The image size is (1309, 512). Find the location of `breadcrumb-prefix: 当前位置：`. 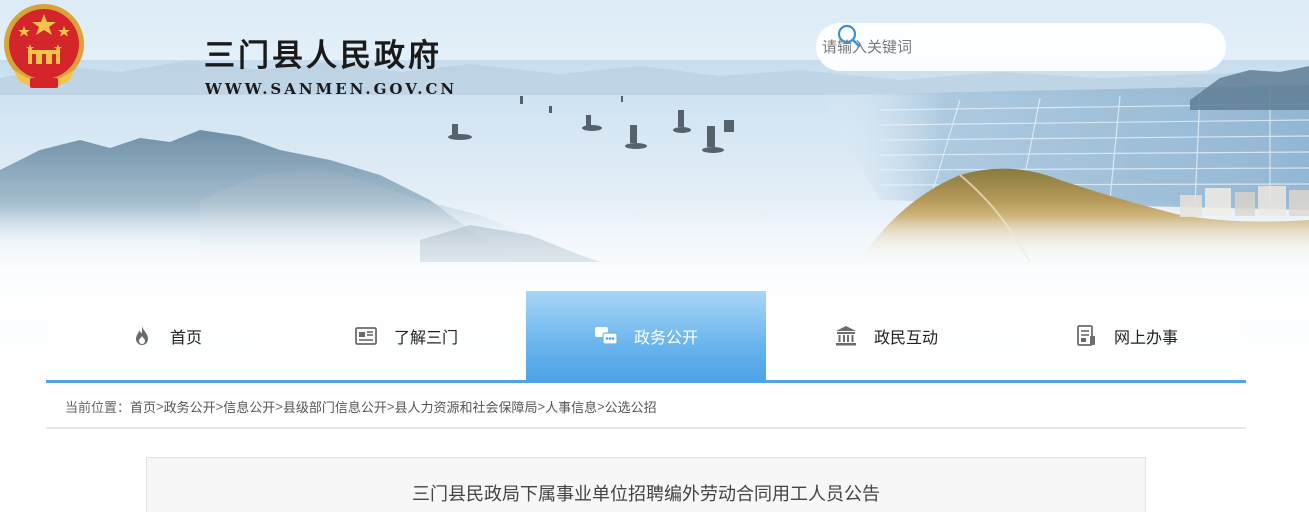

breadcrumb-prefix: 当前位置： is located at coordinates (98, 407).